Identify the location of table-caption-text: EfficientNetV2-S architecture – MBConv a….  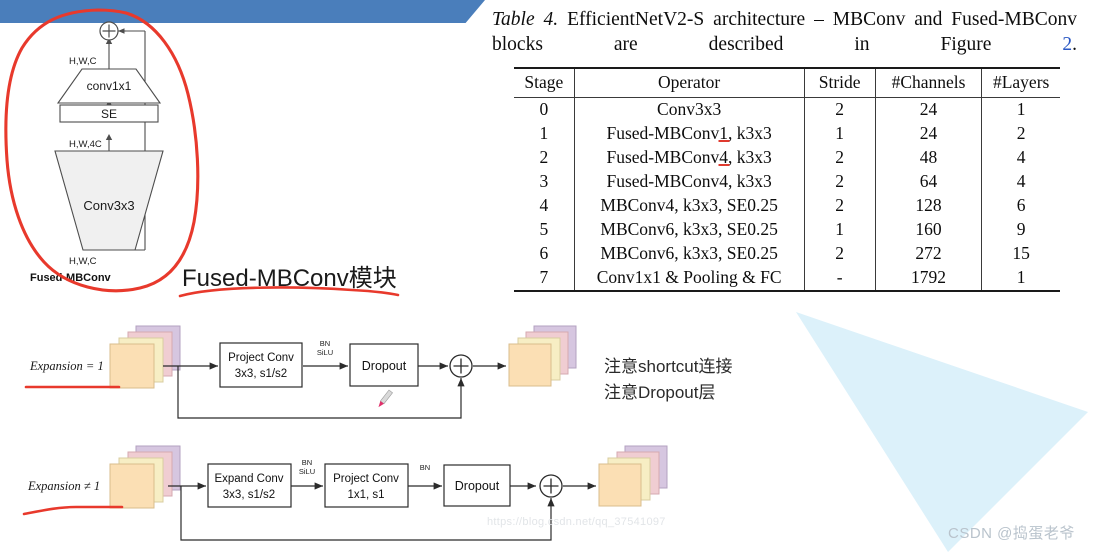
(784, 32).